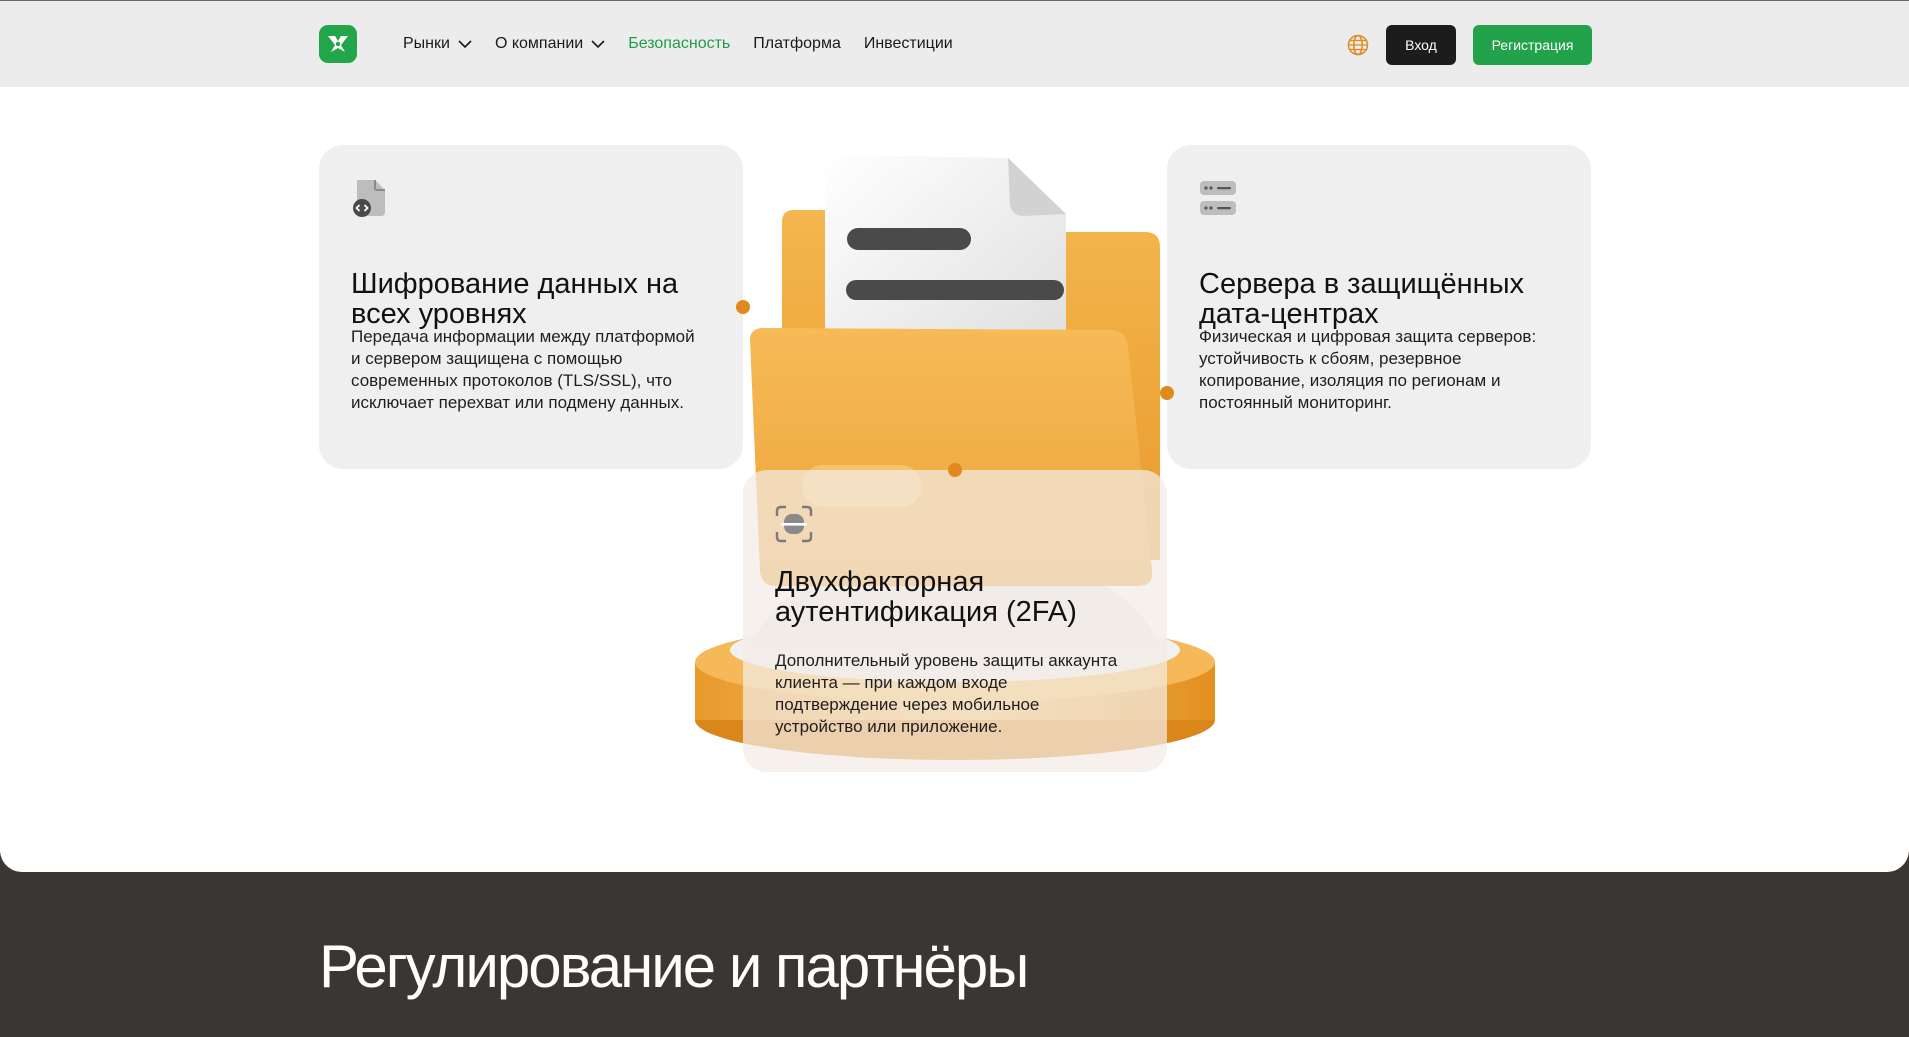 The height and width of the screenshot is (1037, 1909). I want to click on nav-item-label: Инвестиции, so click(908, 43).